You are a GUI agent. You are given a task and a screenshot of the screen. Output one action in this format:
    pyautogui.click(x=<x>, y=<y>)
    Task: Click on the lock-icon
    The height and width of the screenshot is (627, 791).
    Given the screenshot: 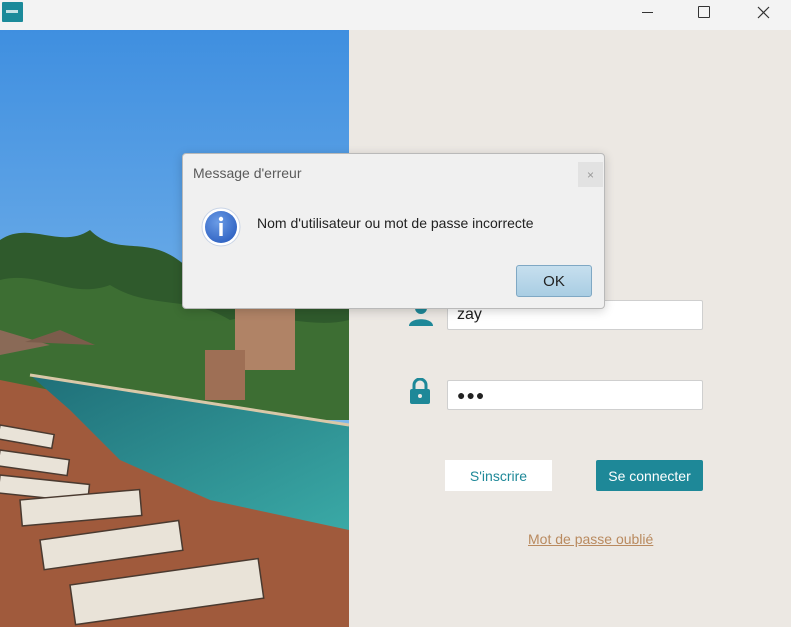 What is the action you would take?
    pyautogui.click(x=420, y=391)
    